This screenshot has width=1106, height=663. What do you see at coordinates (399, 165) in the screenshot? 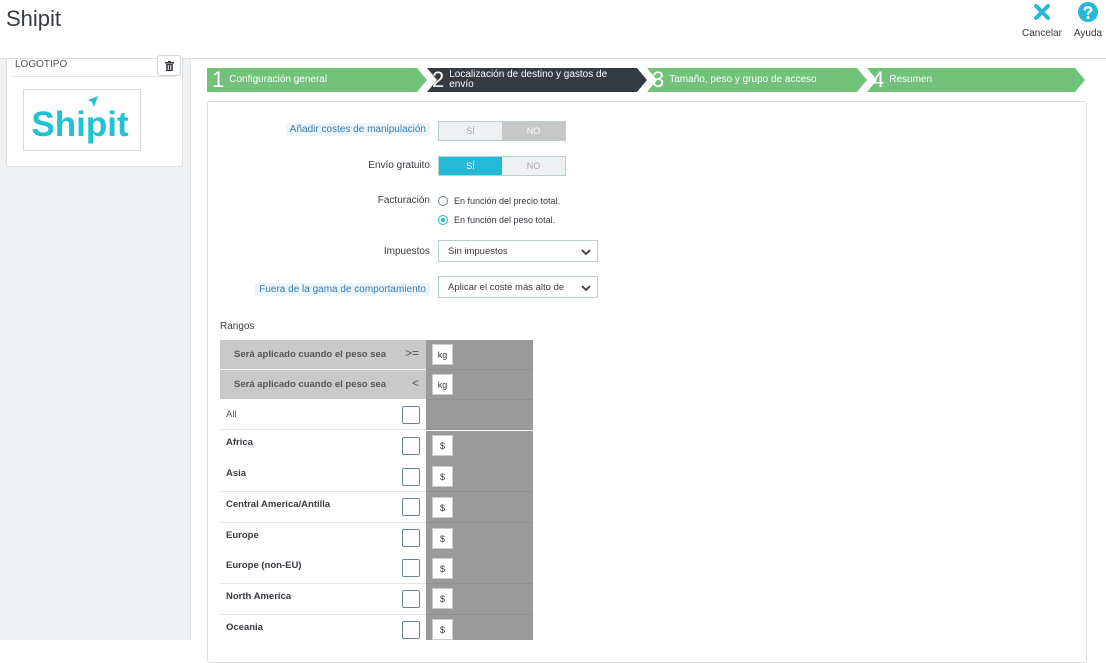
I see `free-shipping-label: Envío gratuito` at bounding box center [399, 165].